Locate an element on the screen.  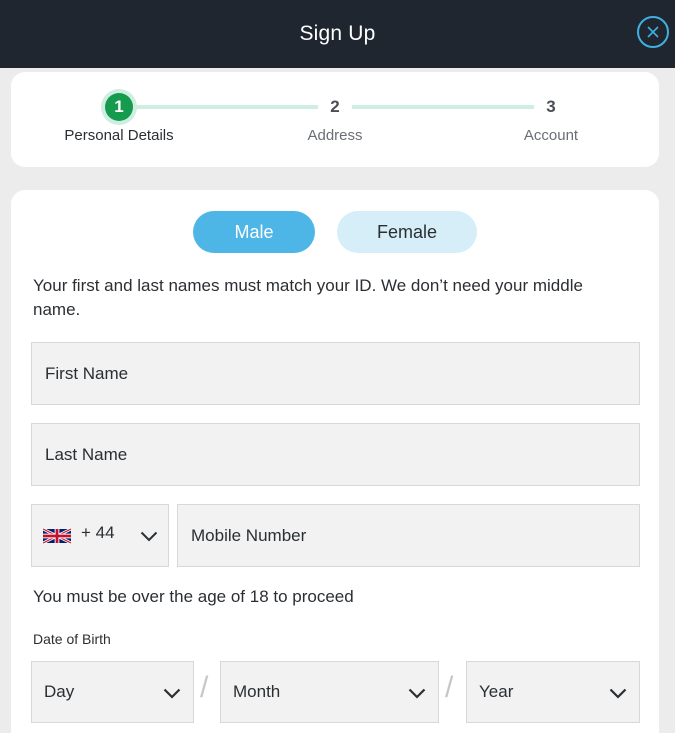
step-1-label: Personal Details is located at coordinates (119, 135).